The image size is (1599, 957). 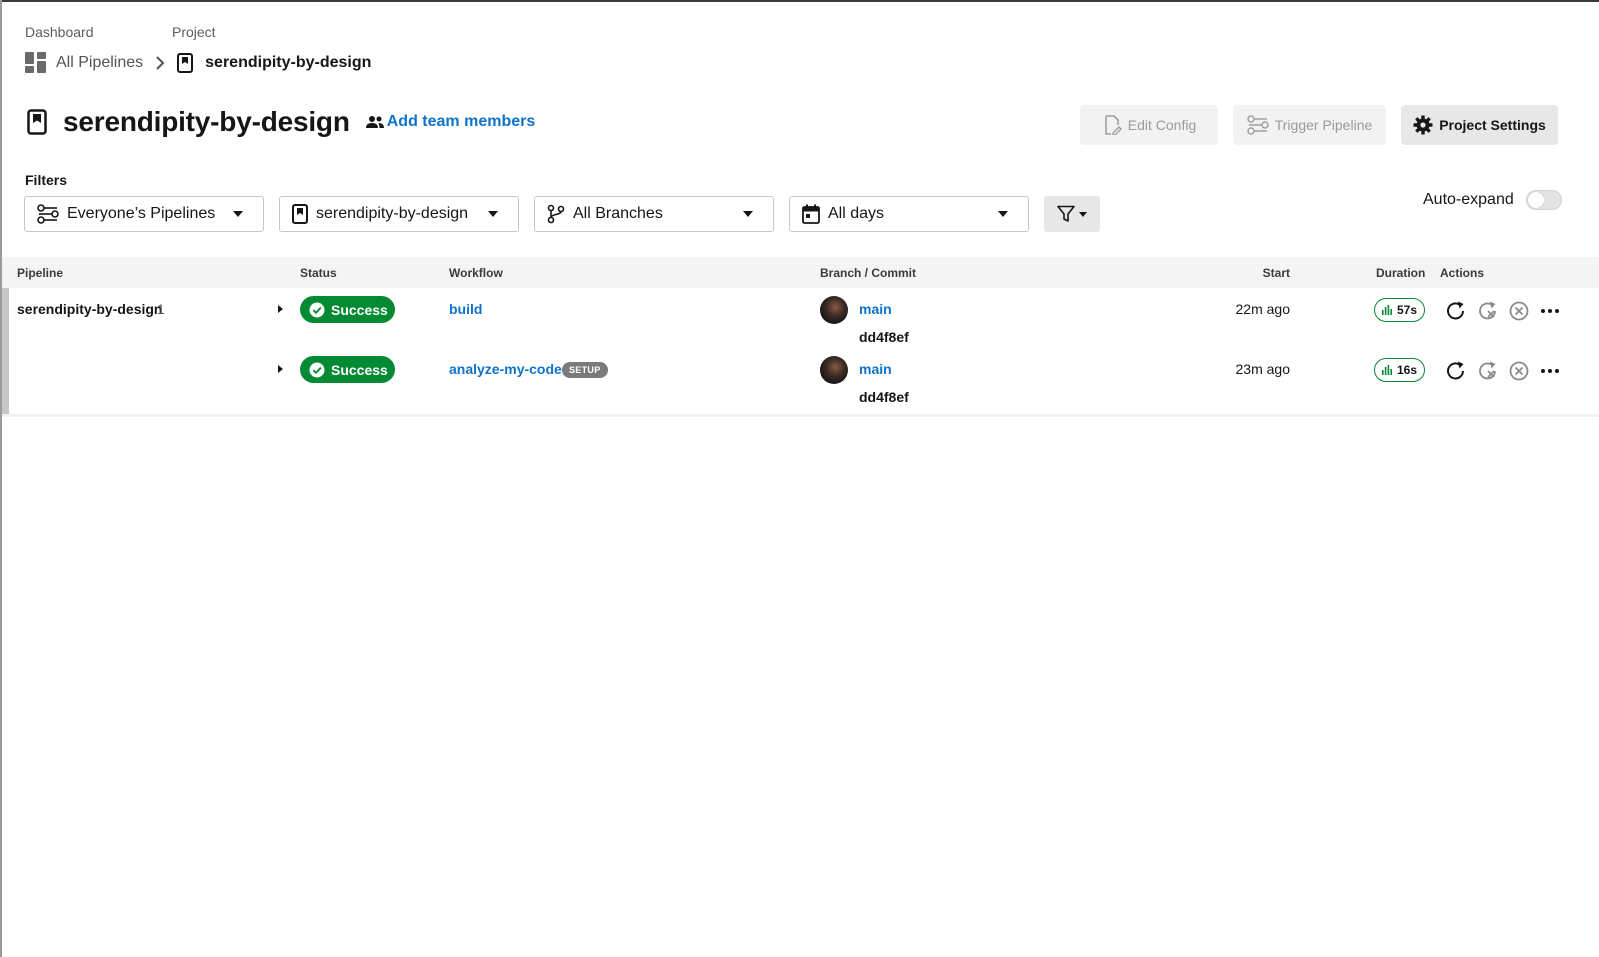 What do you see at coordinates (1276, 273) in the screenshot?
I see `column-header-start: Start` at bounding box center [1276, 273].